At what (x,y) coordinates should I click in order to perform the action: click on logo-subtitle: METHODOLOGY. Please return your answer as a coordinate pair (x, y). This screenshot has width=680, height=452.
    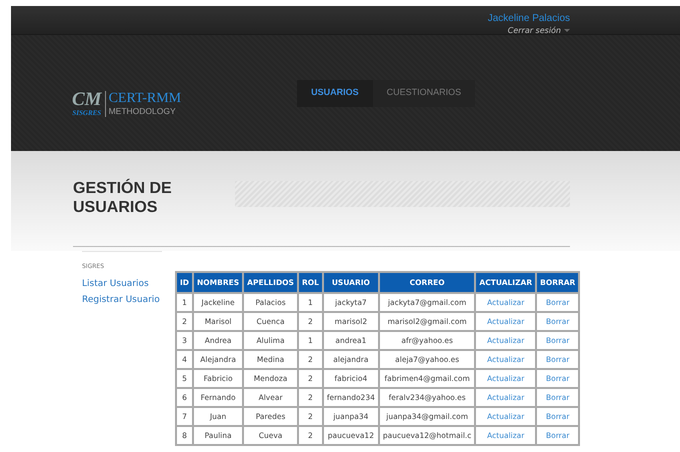
    Looking at the image, I should click on (142, 111).